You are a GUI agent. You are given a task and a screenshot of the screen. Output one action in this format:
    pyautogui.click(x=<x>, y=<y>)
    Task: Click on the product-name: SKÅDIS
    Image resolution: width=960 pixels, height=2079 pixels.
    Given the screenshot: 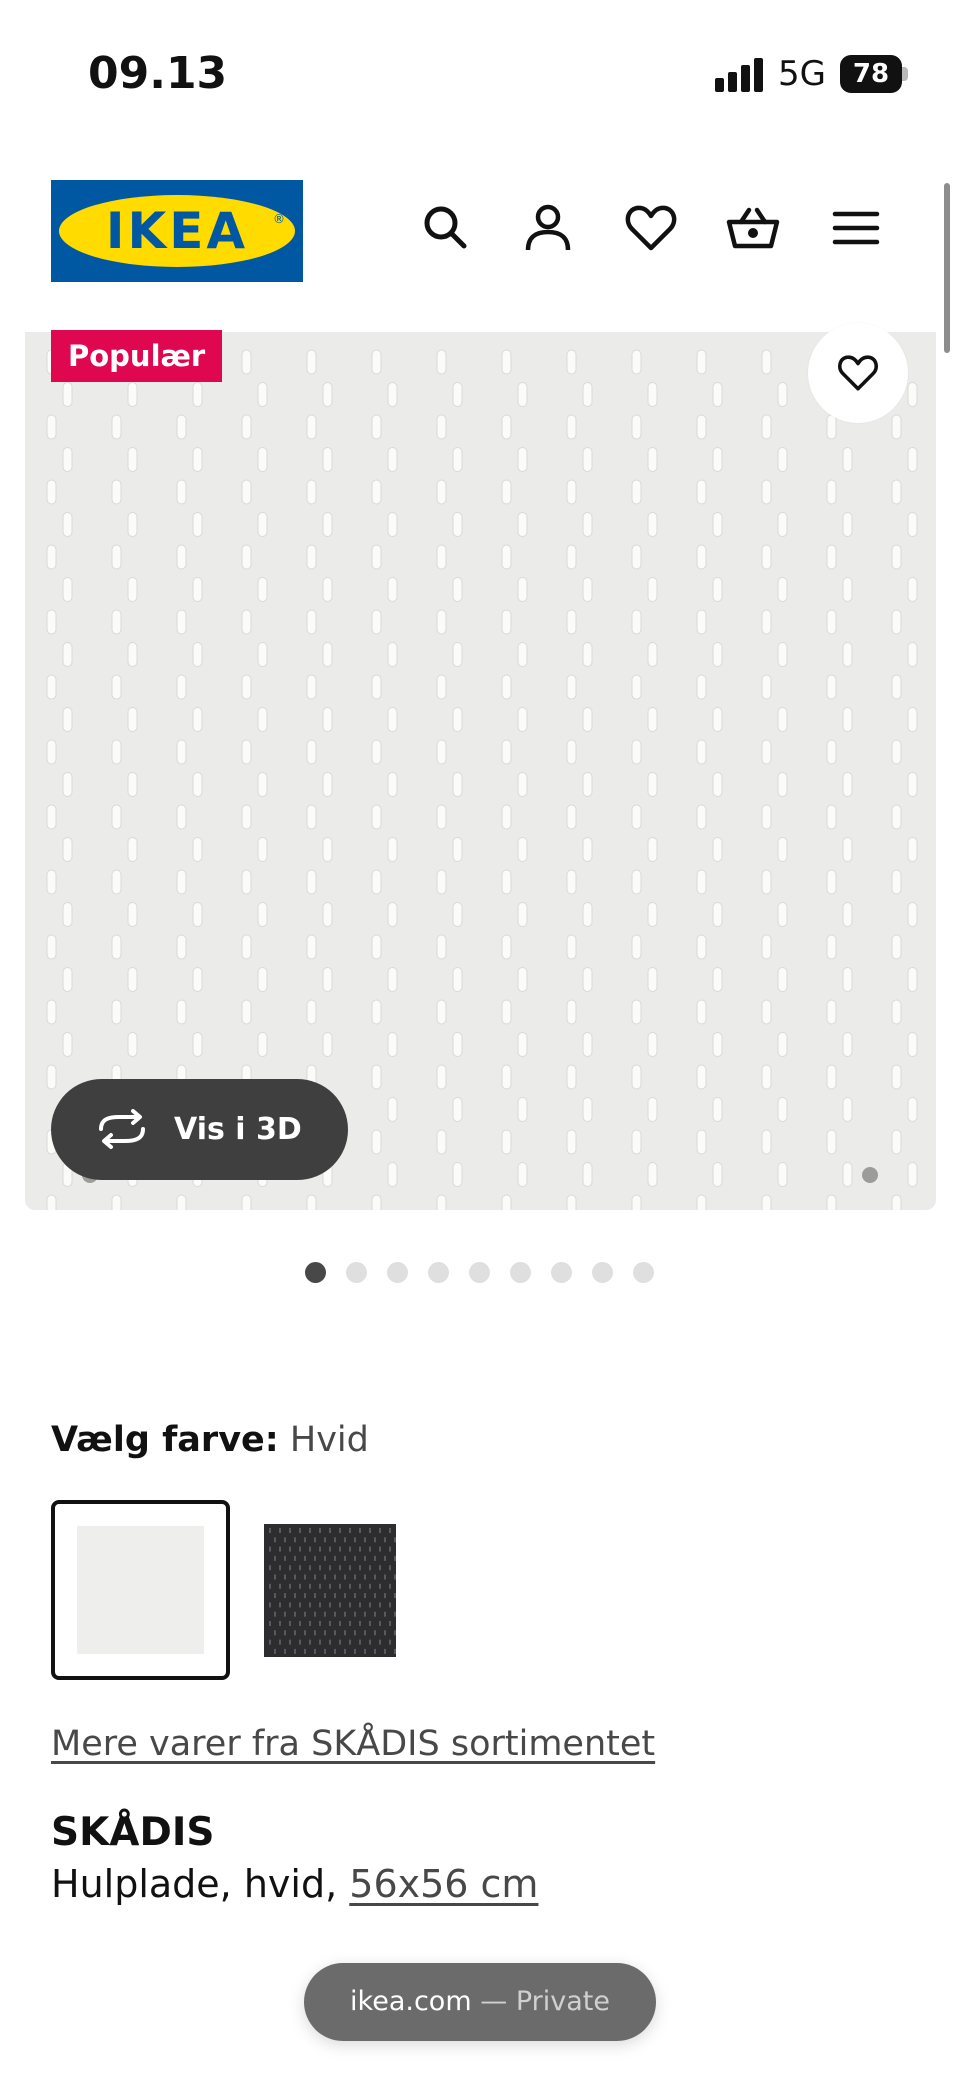 What is the action you would take?
    pyautogui.click(x=133, y=1832)
    